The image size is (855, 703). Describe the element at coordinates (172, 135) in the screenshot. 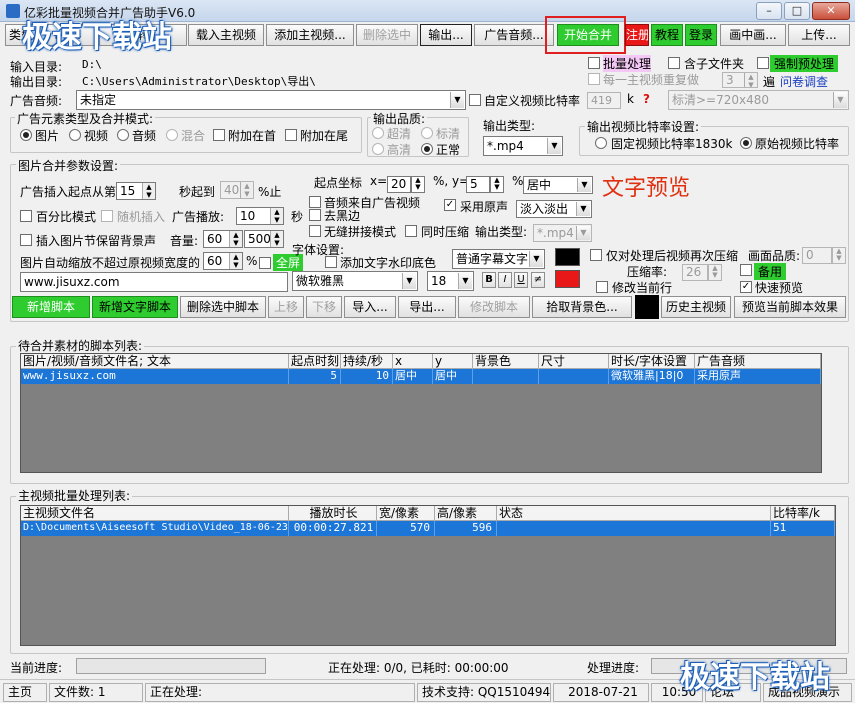

I see `ad-type-mix-radio` at that location.